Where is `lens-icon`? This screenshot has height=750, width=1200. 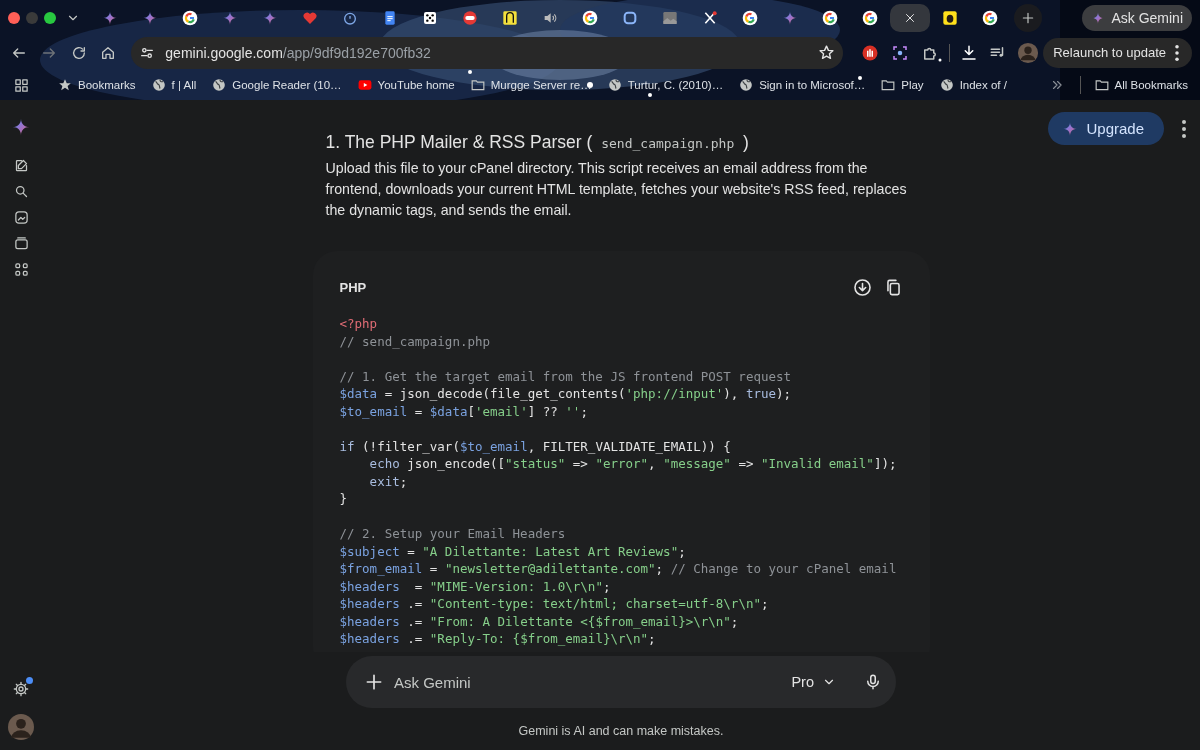 lens-icon is located at coordinates (900, 52).